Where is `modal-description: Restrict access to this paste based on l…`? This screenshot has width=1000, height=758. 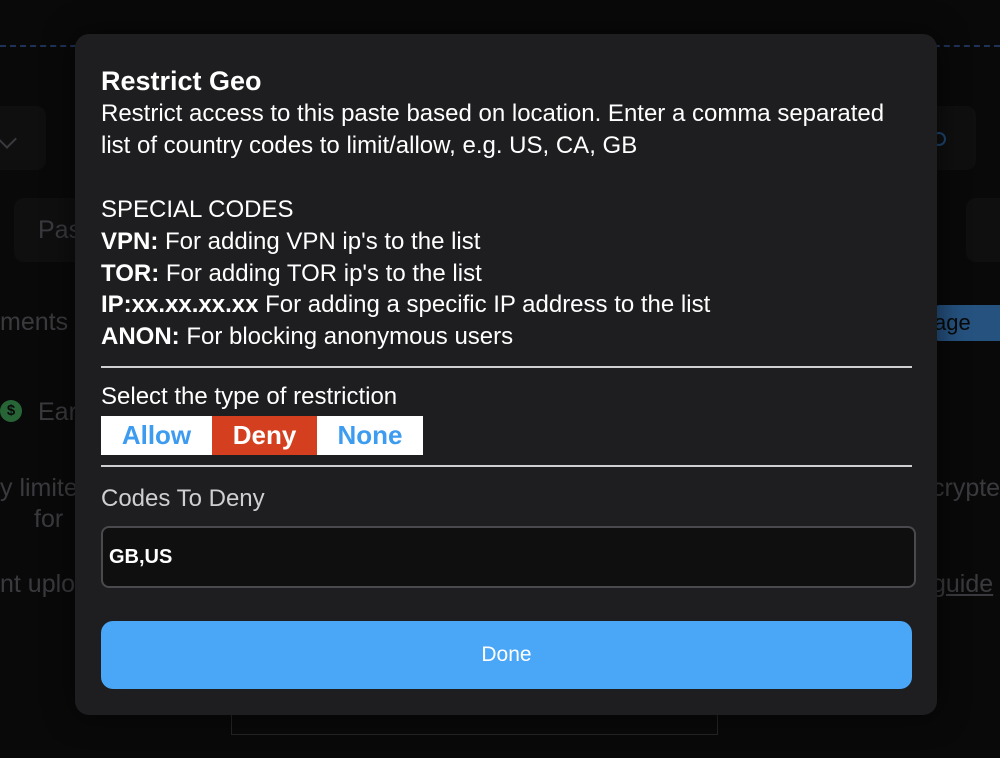 modal-description: Restrict access to this paste based on l… is located at coordinates (493, 129).